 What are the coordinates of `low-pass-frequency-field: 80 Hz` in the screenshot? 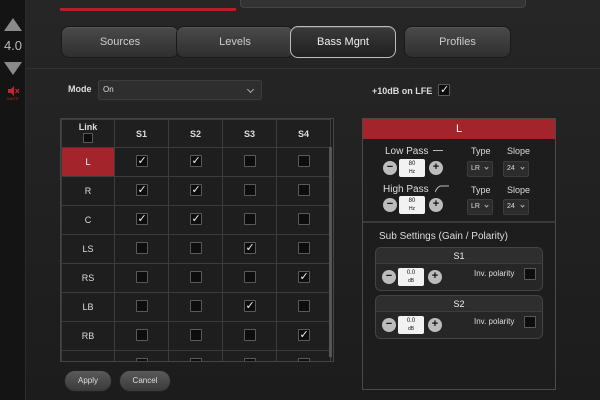 It's located at (412, 168).